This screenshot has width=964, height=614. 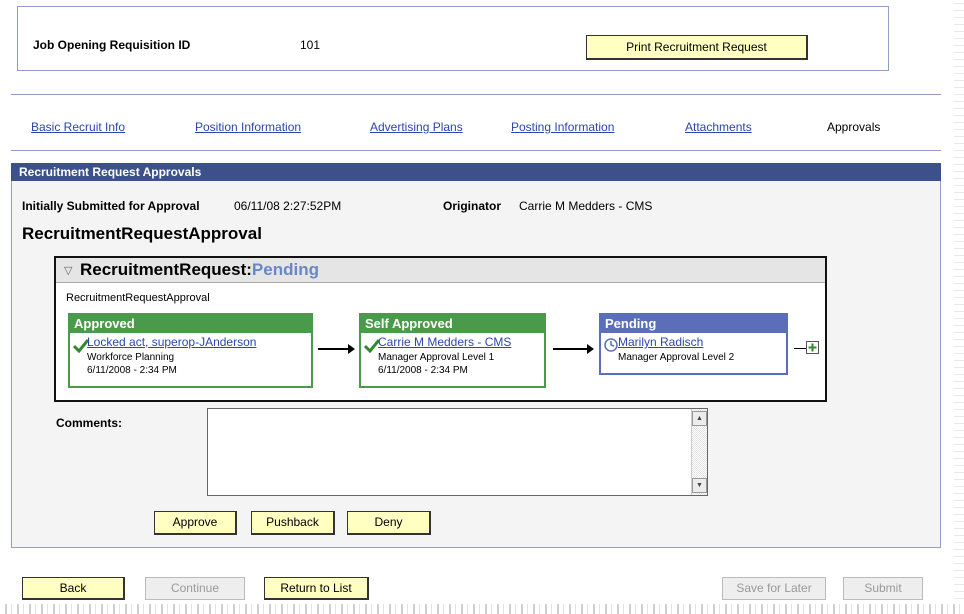 What do you see at coordinates (78, 127) in the screenshot?
I see `tab-basic-recruit-info: Basic Recruit Info` at bounding box center [78, 127].